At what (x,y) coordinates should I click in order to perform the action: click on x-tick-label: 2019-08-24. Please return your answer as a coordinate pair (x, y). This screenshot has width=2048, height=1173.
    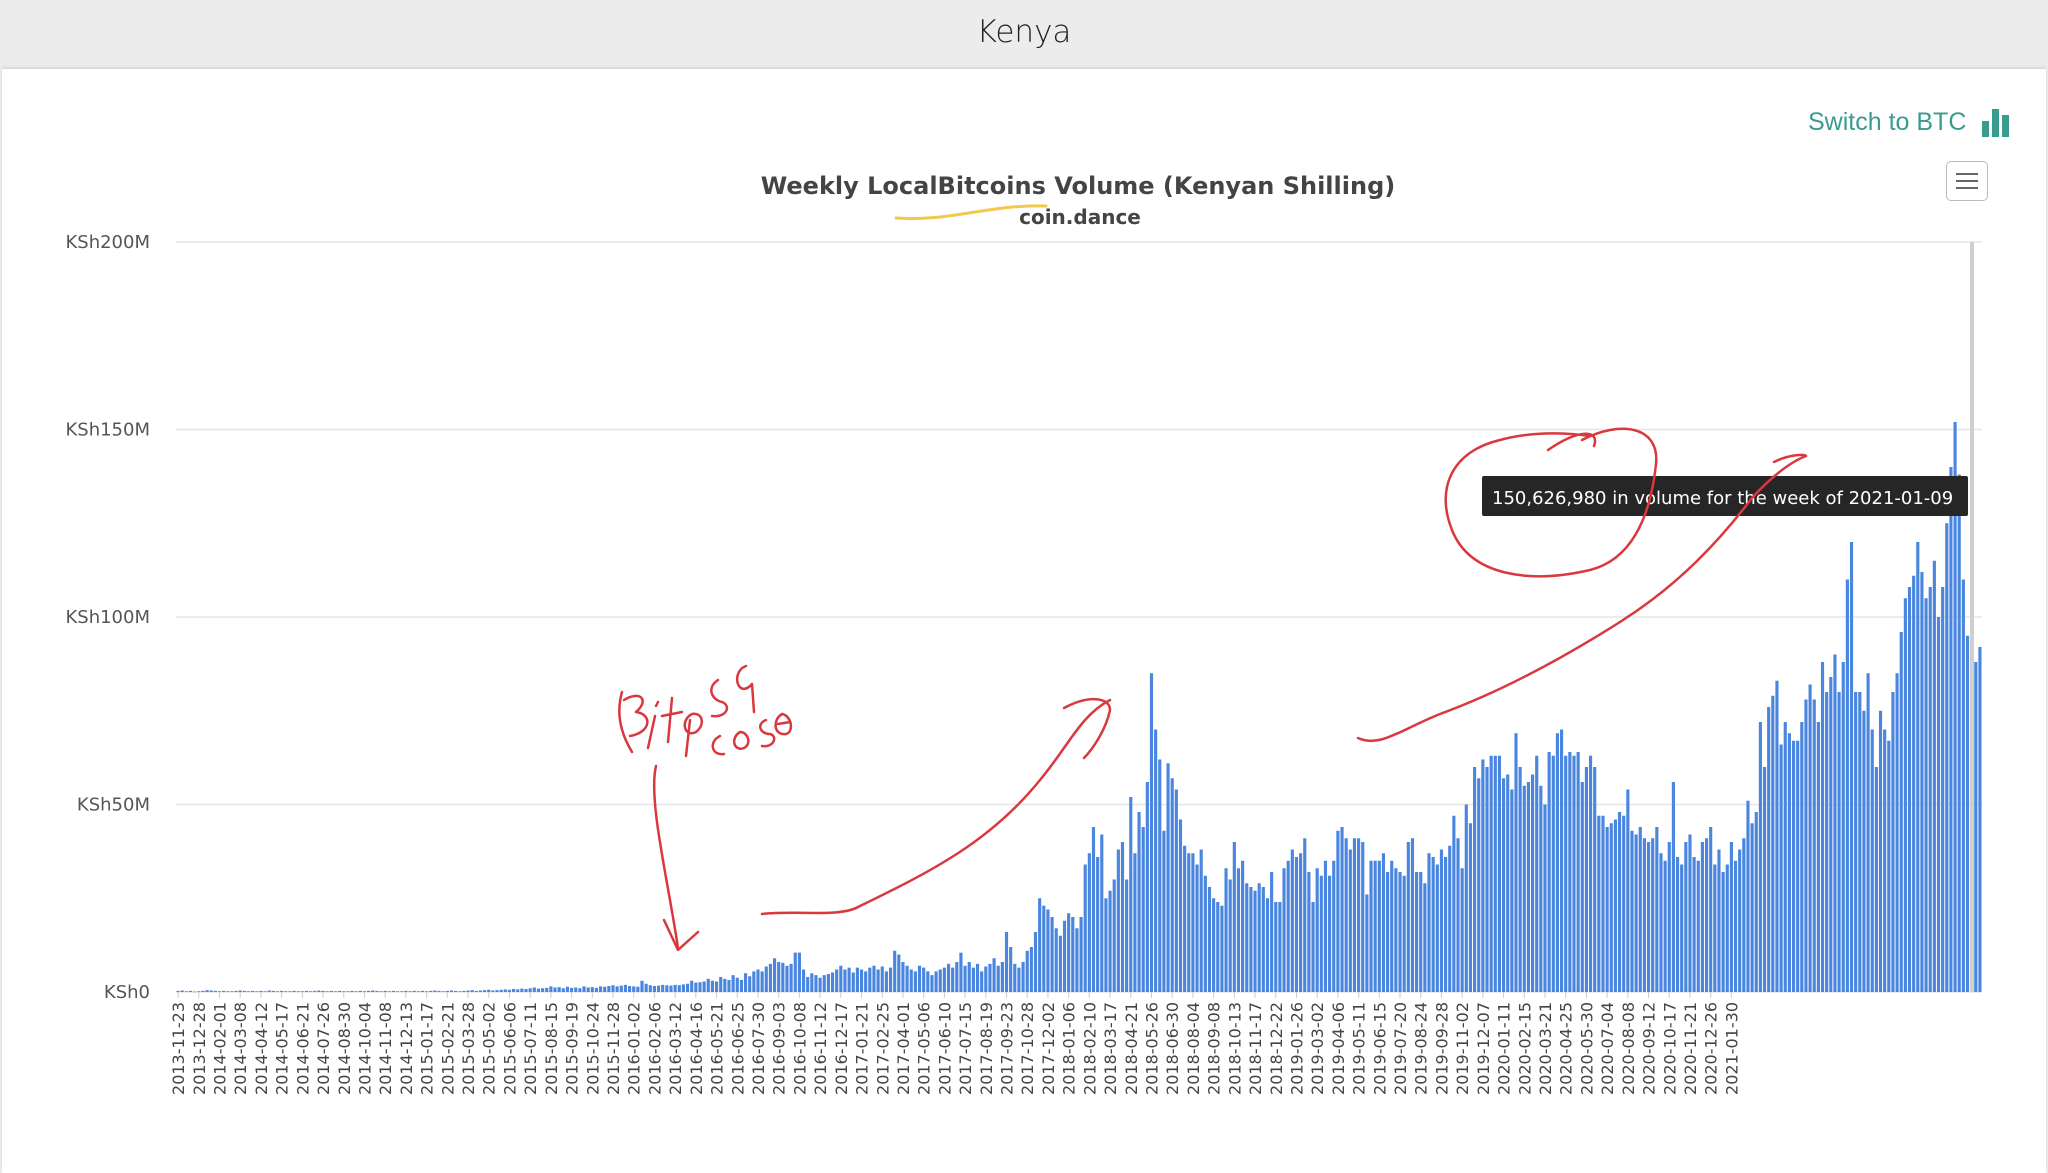
    Looking at the image, I should click on (1421, 1048).